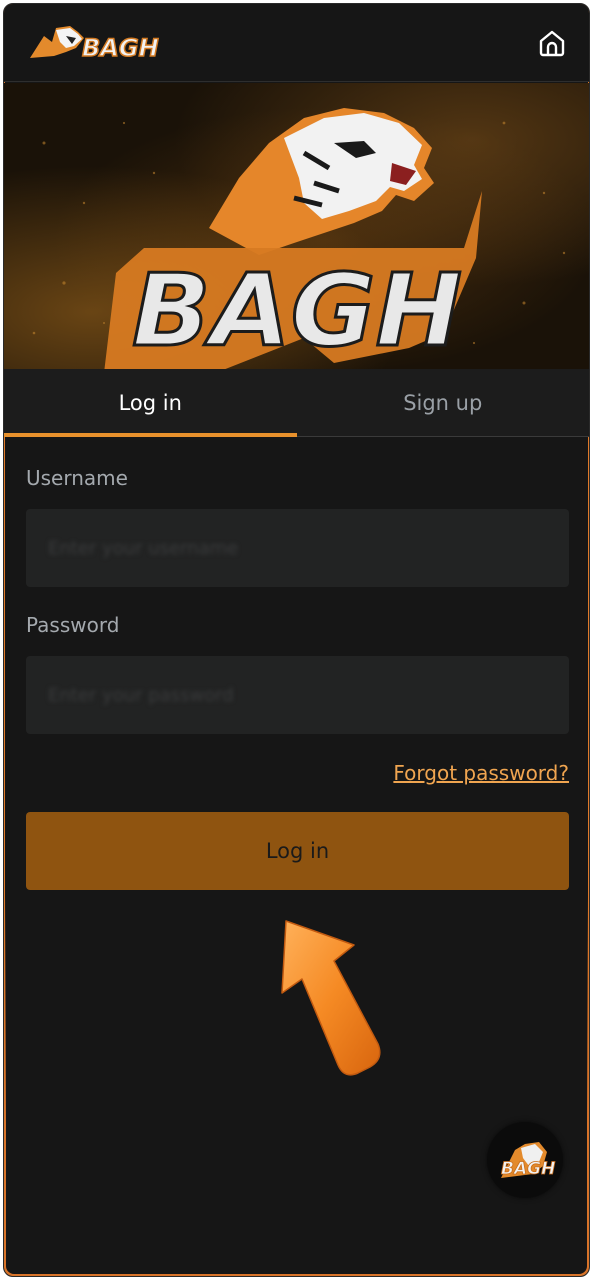 Image resolution: width=593 pixels, height=1280 pixels. Describe the element at coordinates (296, 43) in the screenshot. I see `top-bar: BAGH` at that location.